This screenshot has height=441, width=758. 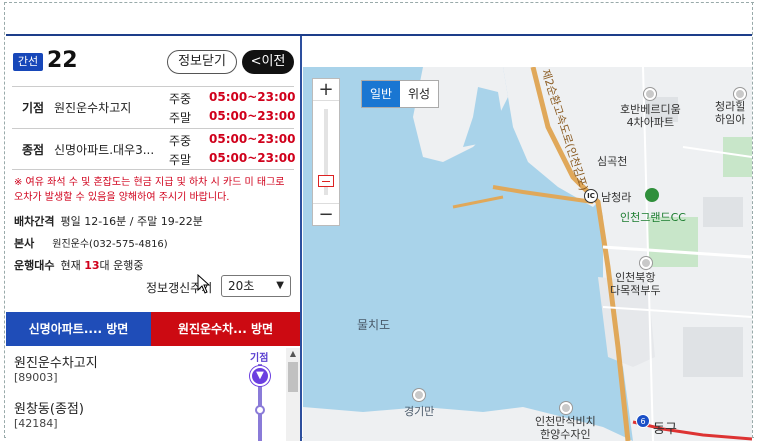 What do you see at coordinates (268, 62) in the screenshot?
I see `previous-button: <이전` at bounding box center [268, 62].